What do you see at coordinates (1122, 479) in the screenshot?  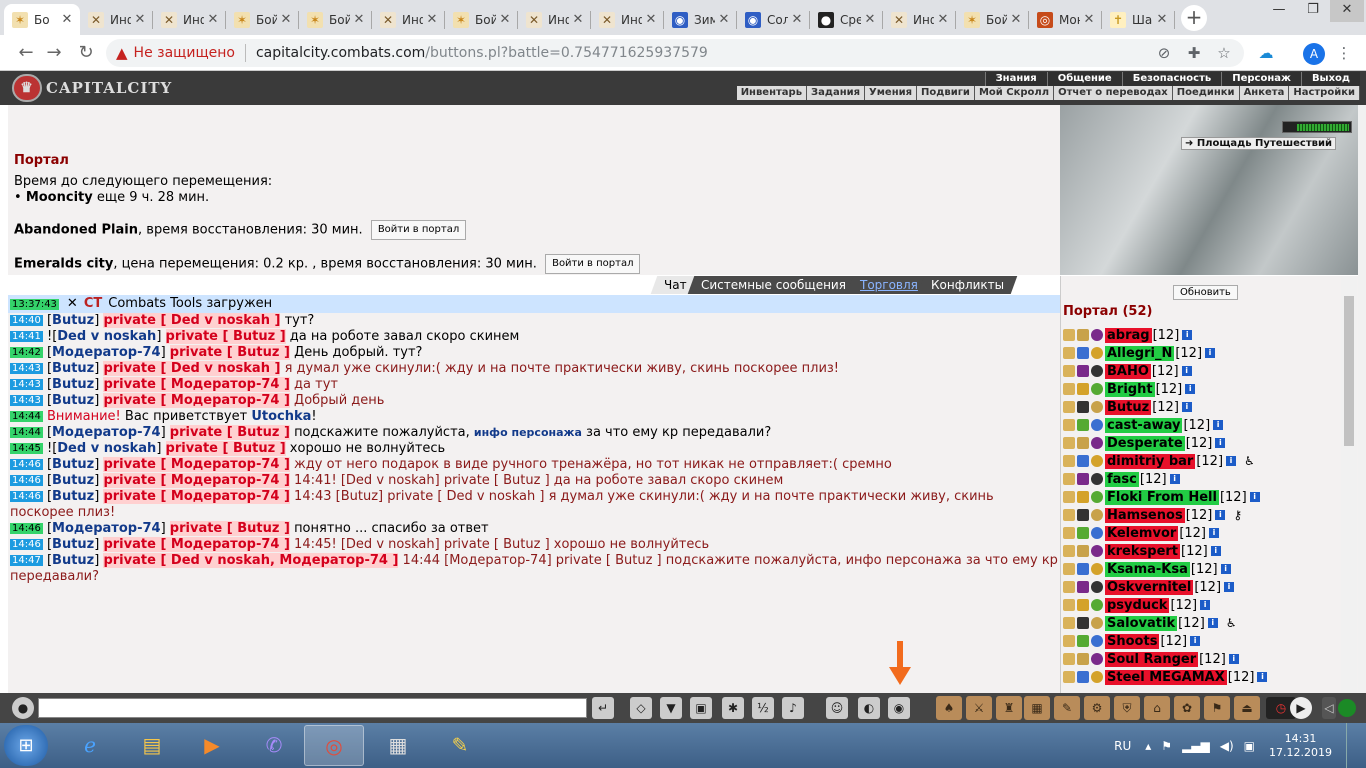 I see `user-name: fasc` at bounding box center [1122, 479].